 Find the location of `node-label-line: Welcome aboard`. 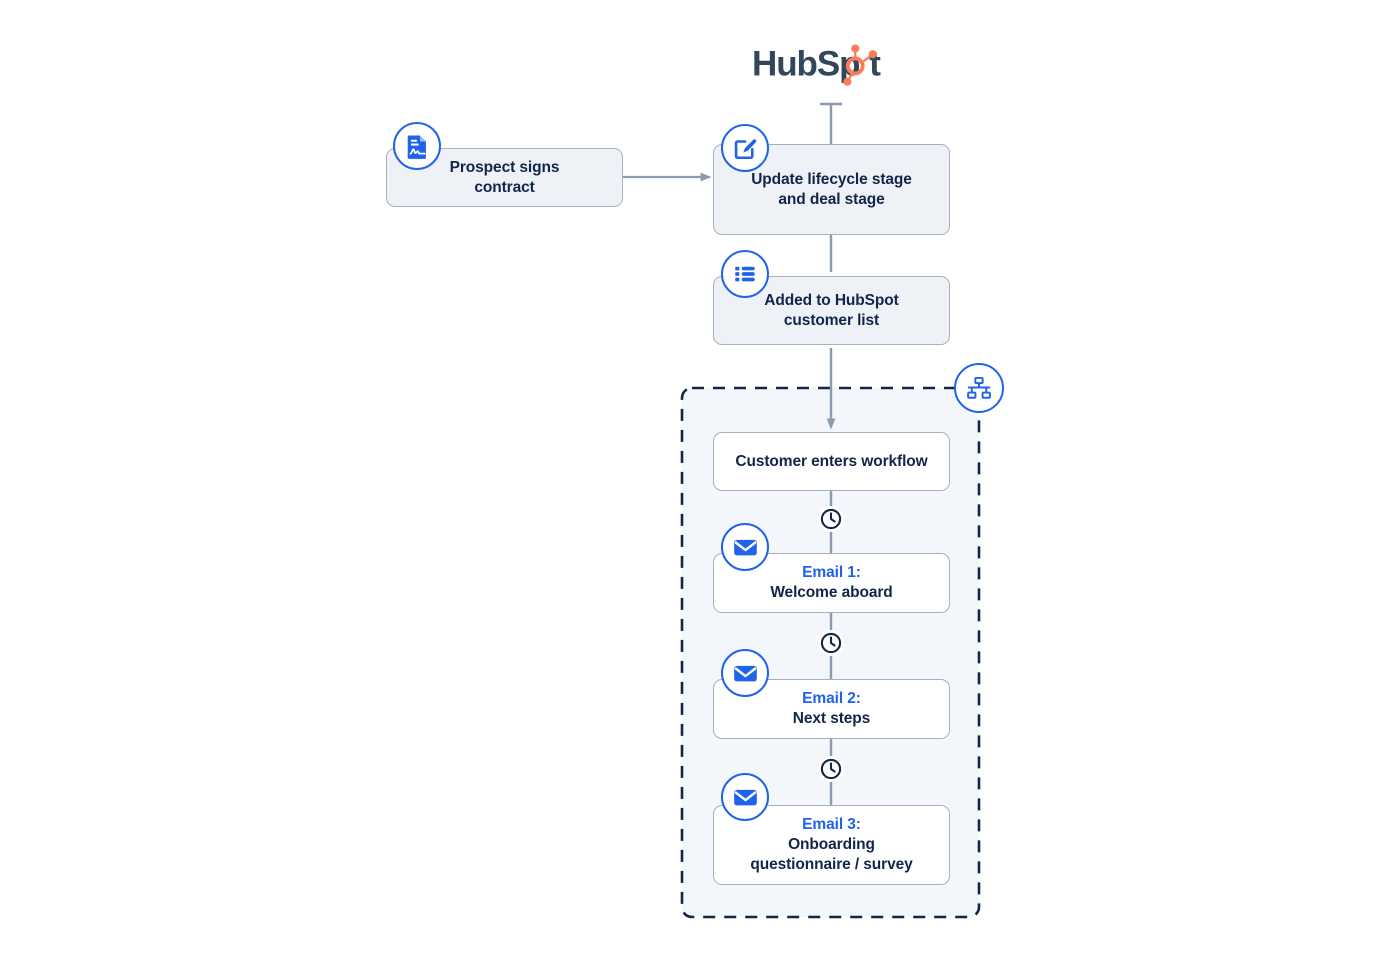

node-label-line: Welcome aboard is located at coordinates (831, 592).